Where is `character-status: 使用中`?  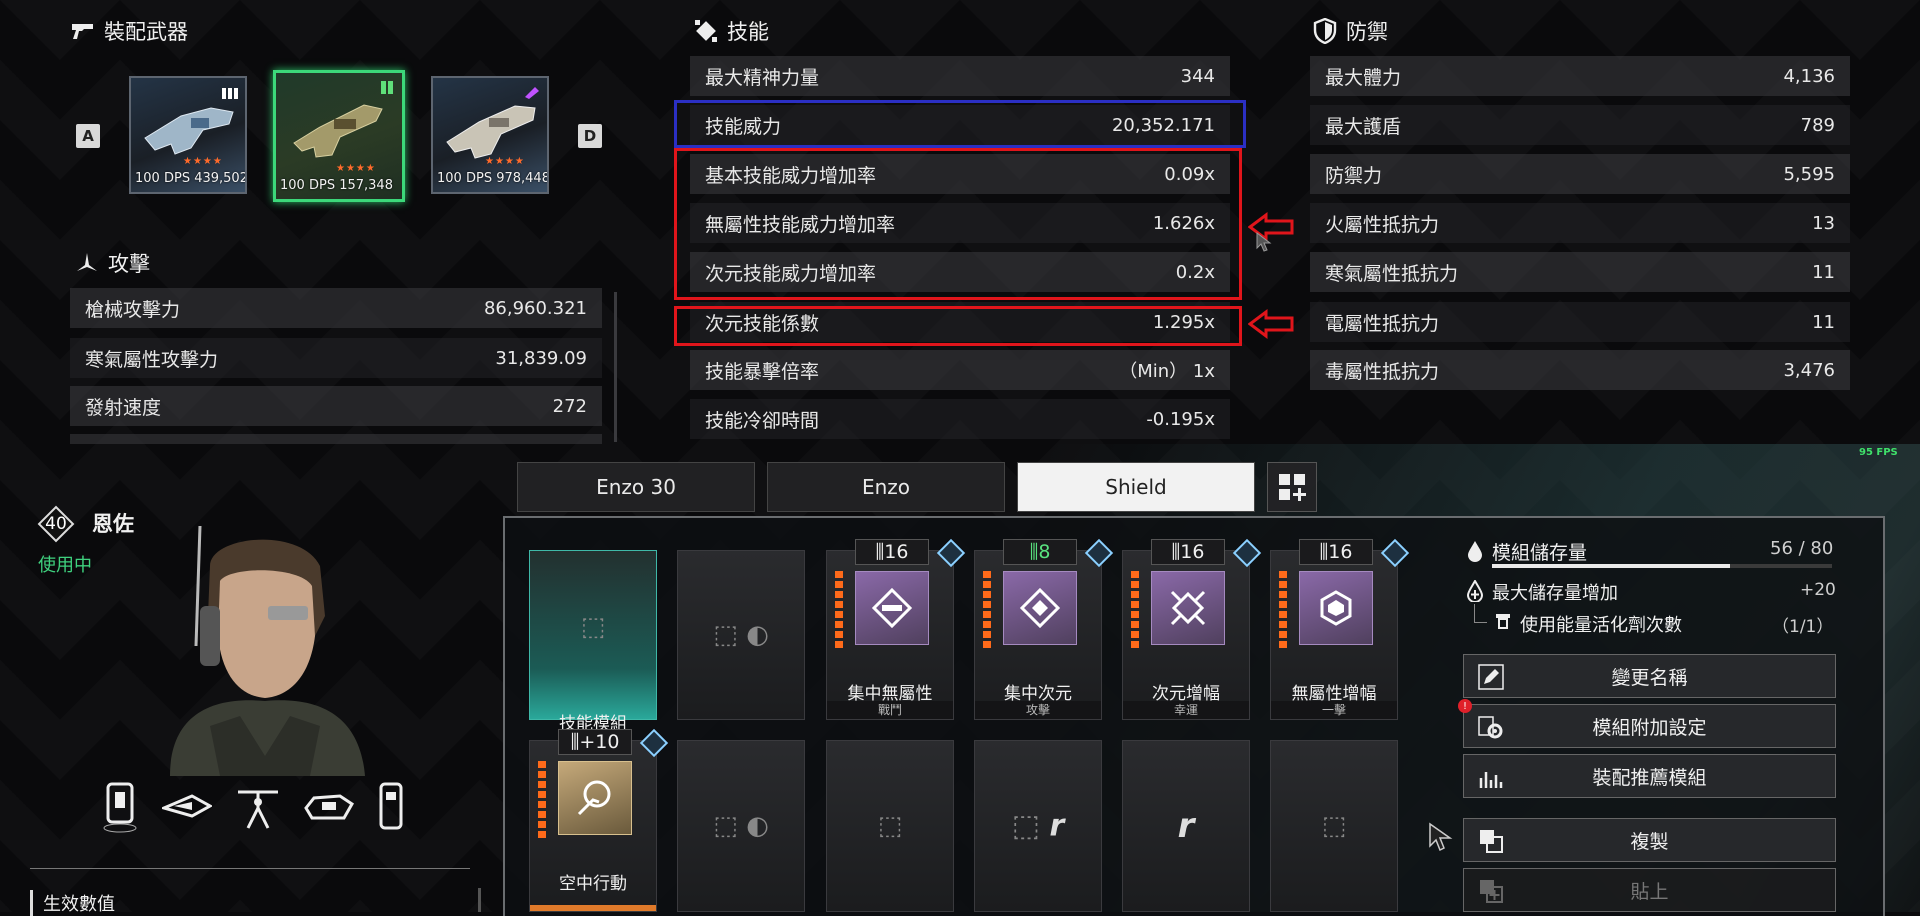 character-status: 使用中 is located at coordinates (65, 565).